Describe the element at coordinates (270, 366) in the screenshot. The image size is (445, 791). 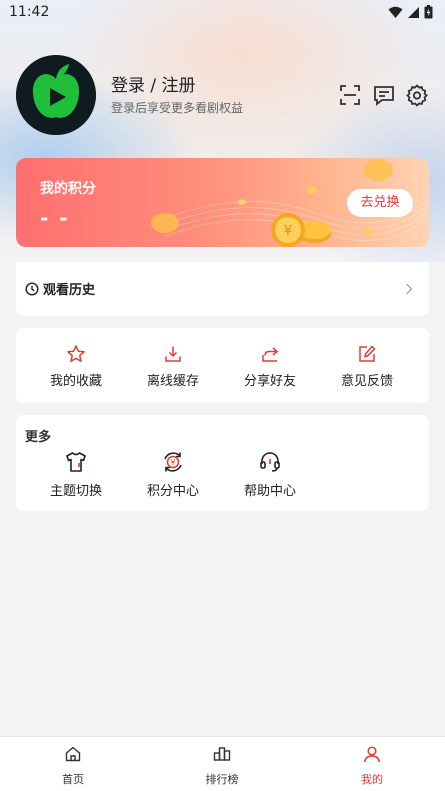
I see `share-friends-button: 分享好友` at that location.